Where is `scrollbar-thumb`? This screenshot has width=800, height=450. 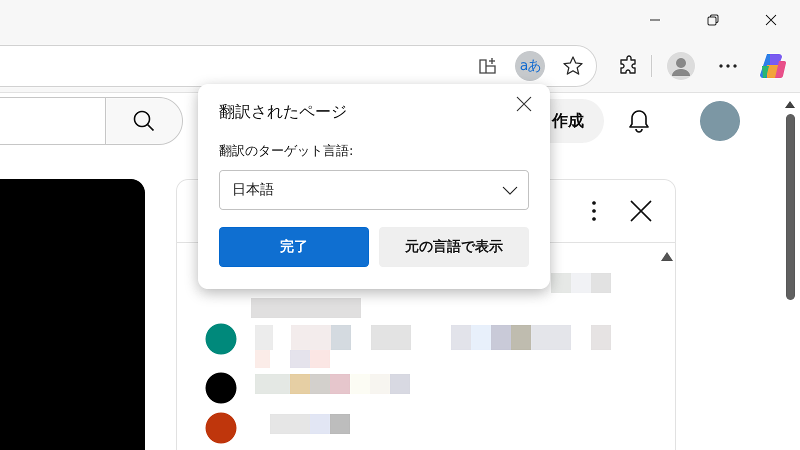
scrollbar-thumb is located at coordinates (790, 207).